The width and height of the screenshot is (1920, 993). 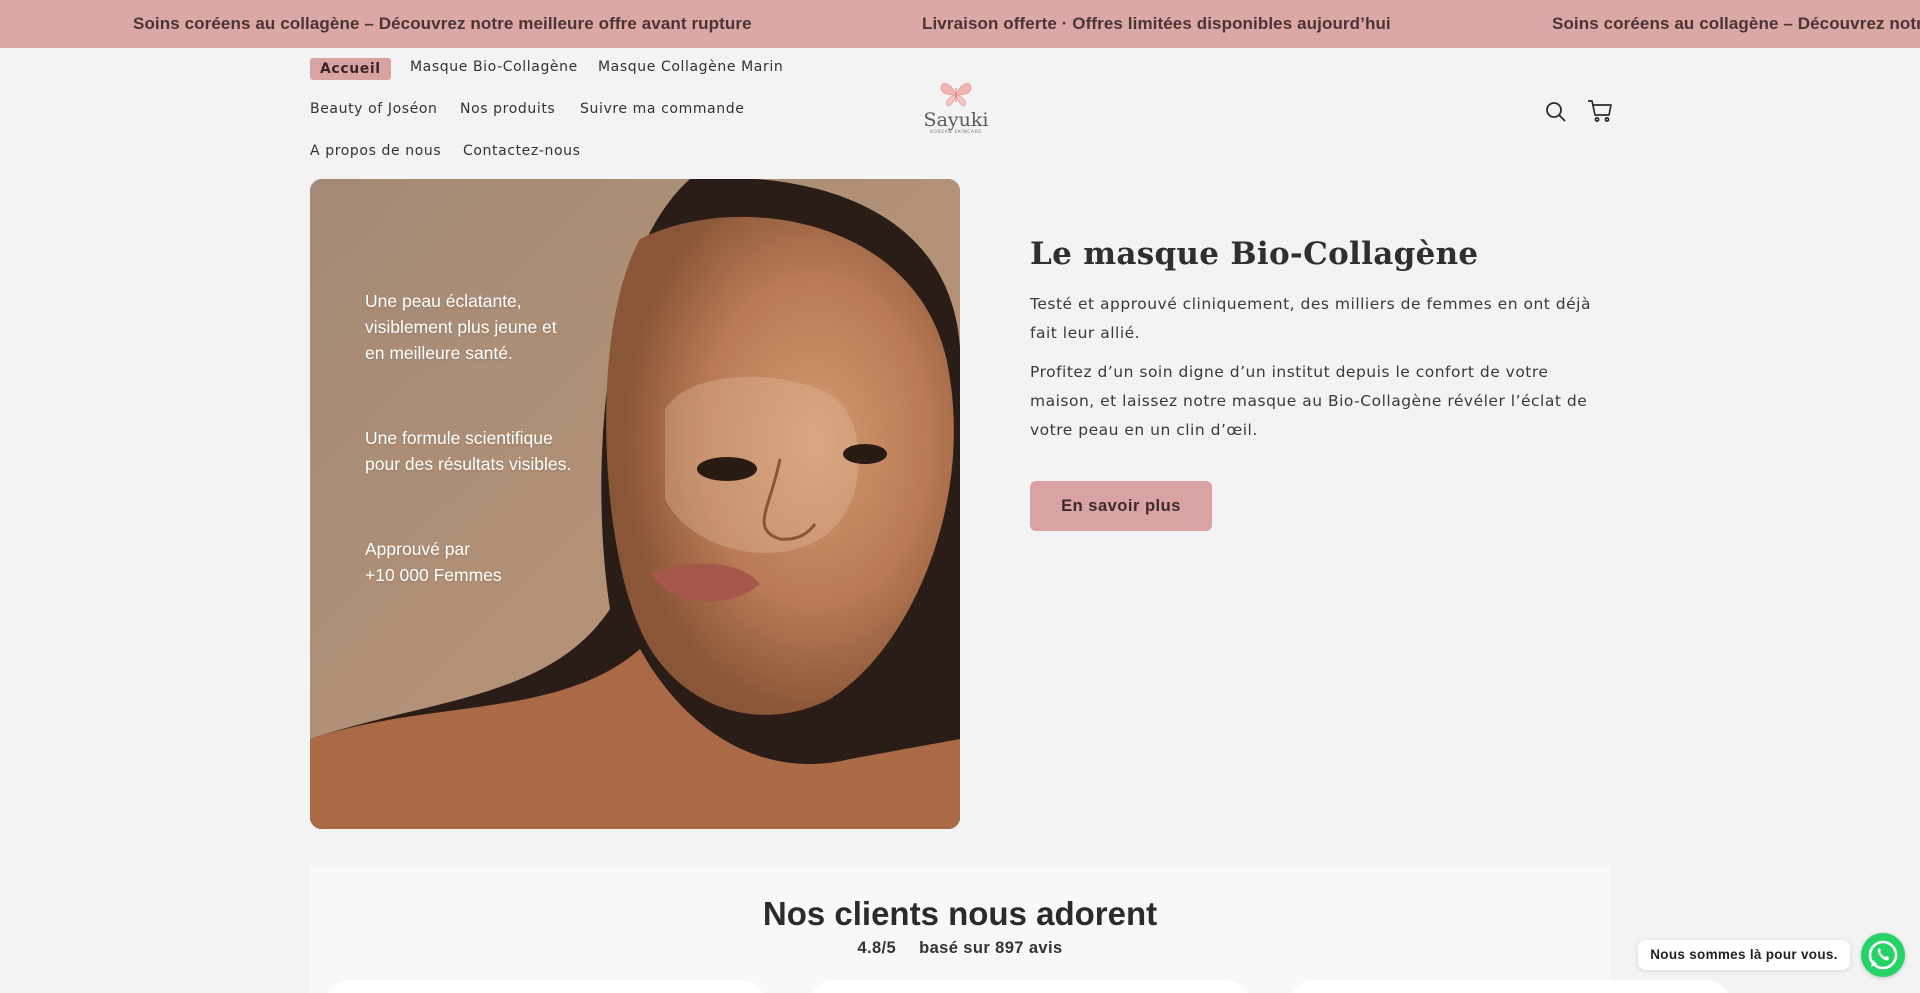 What do you see at coordinates (507, 109) in the screenshot?
I see `nav-item-nos-produits: Nos produits` at bounding box center [507, 109].